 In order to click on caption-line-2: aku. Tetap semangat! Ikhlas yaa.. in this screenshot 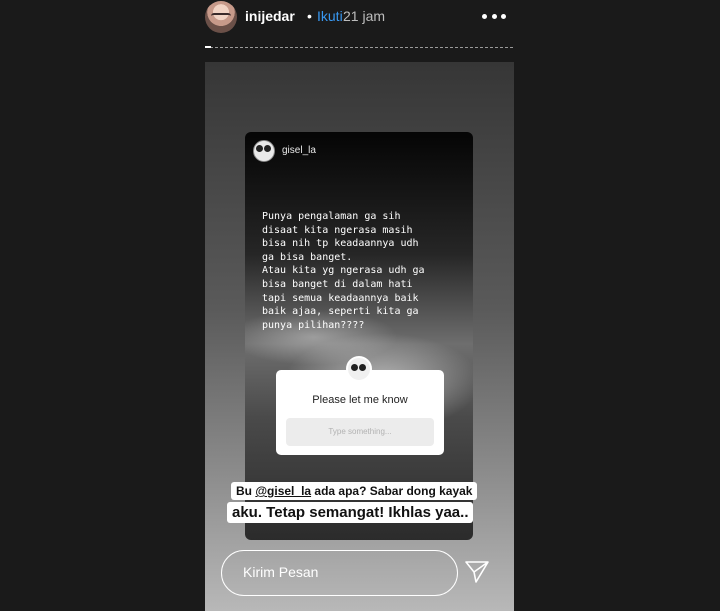, I will do `click(350, 512)`.